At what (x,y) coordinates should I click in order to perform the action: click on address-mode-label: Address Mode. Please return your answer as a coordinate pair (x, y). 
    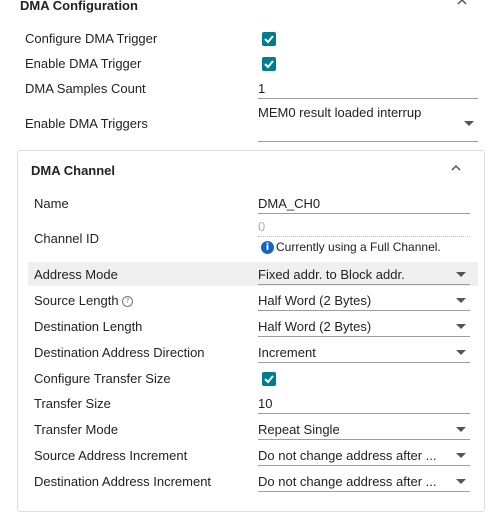
    Looking at the image, I should click on (76, 274).